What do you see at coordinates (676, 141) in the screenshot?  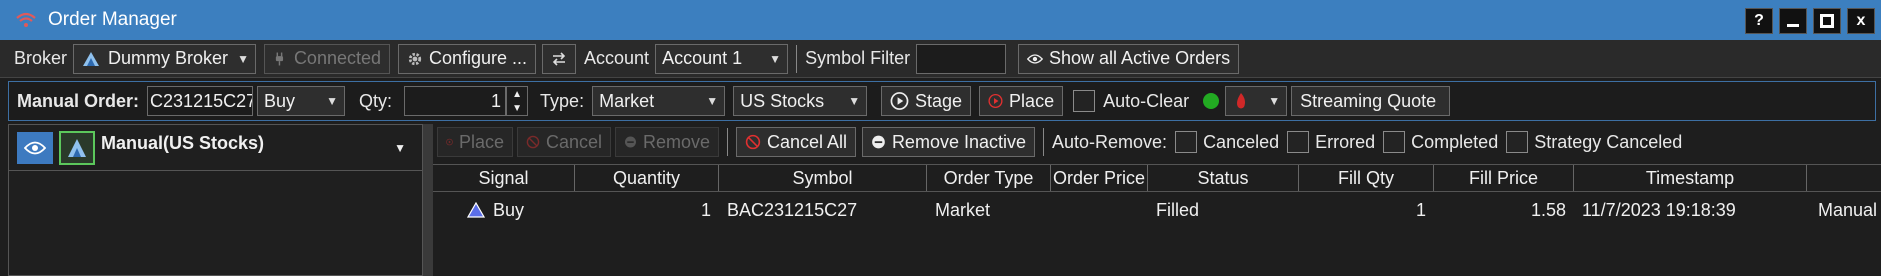 I see `order-remove-label: Remove` at bounding box center [676, 141].